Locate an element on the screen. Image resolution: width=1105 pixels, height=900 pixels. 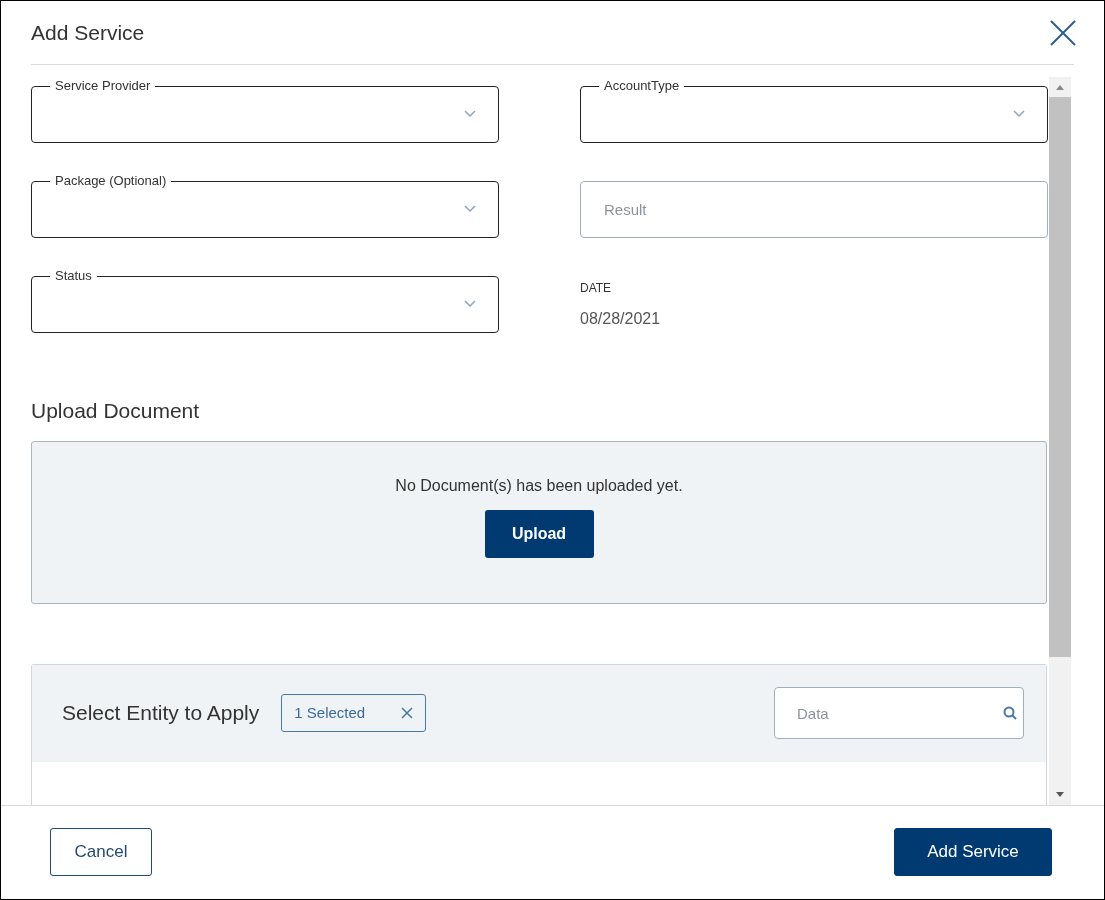
date-label: DATE is located at coordinates (596, 288).